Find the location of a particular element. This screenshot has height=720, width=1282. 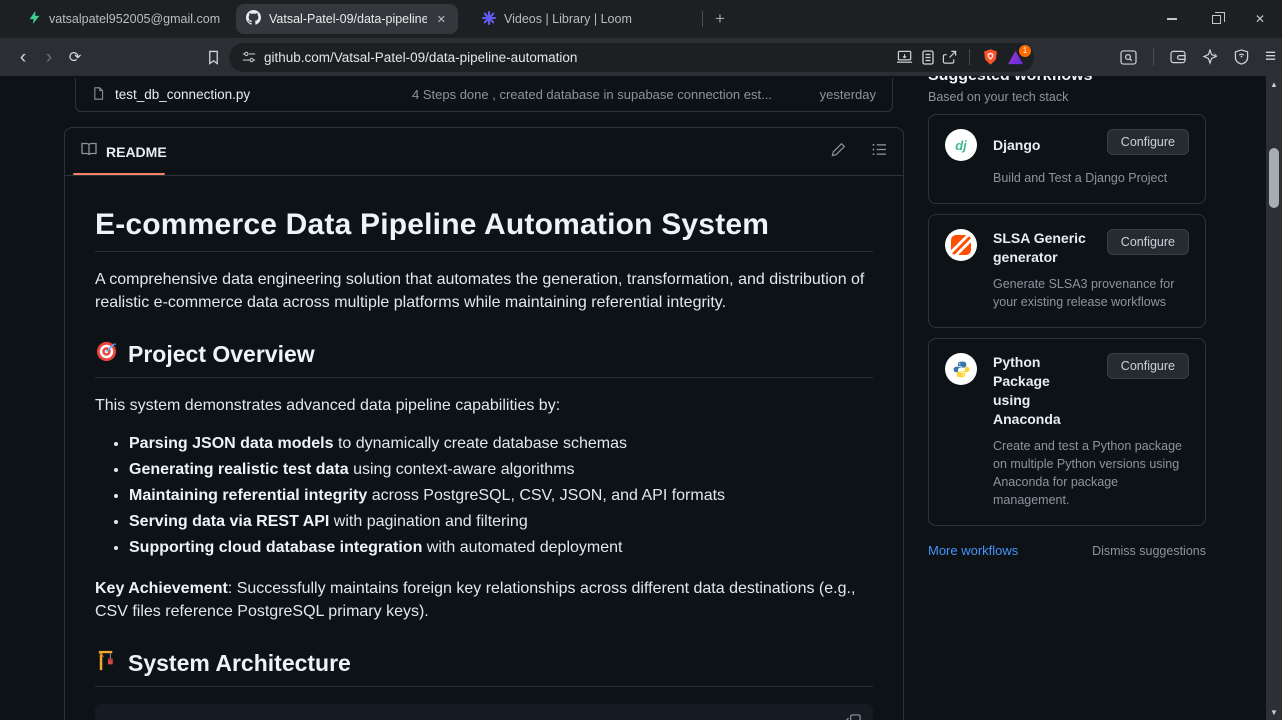

minimize-button is located at coordinates (1172, 19).